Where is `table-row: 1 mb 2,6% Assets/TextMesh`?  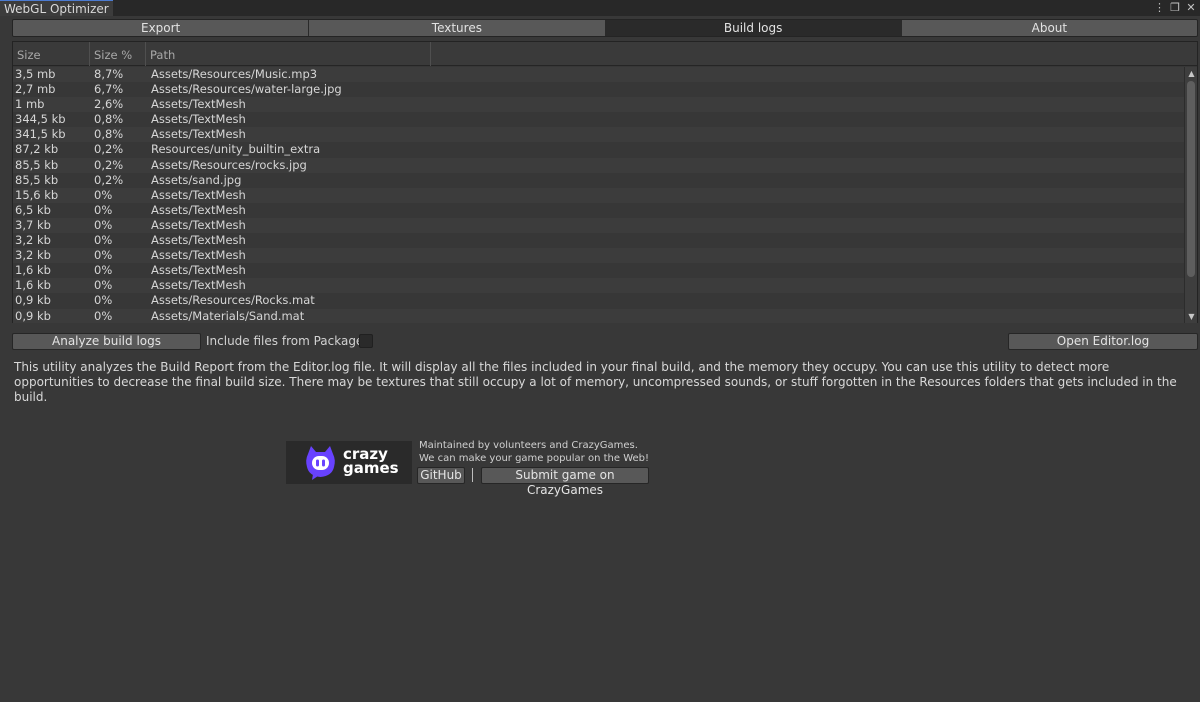
table-row: 1 mb 2,6% Assets/TextMesh is located at coordinates (599, 105).